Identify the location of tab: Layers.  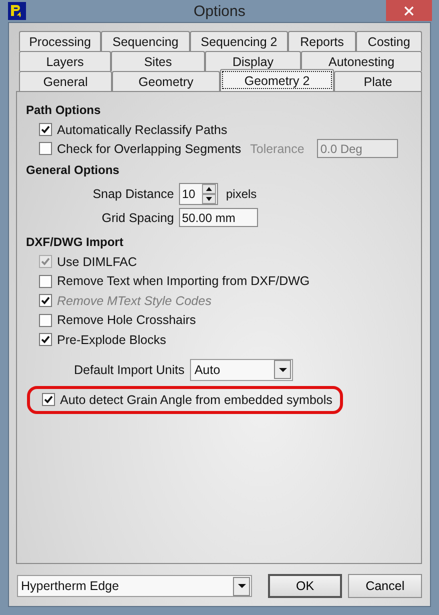
(65, 61).